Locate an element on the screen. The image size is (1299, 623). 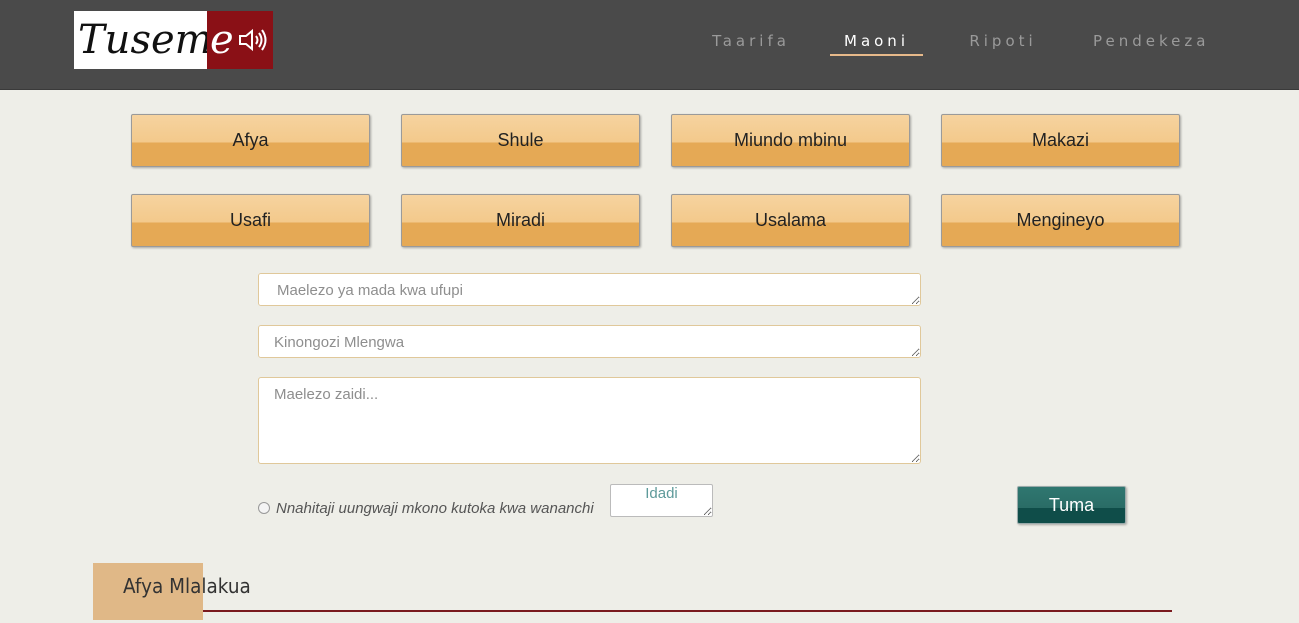
category-afya-button: Afya is located at coordinates (250, 140).